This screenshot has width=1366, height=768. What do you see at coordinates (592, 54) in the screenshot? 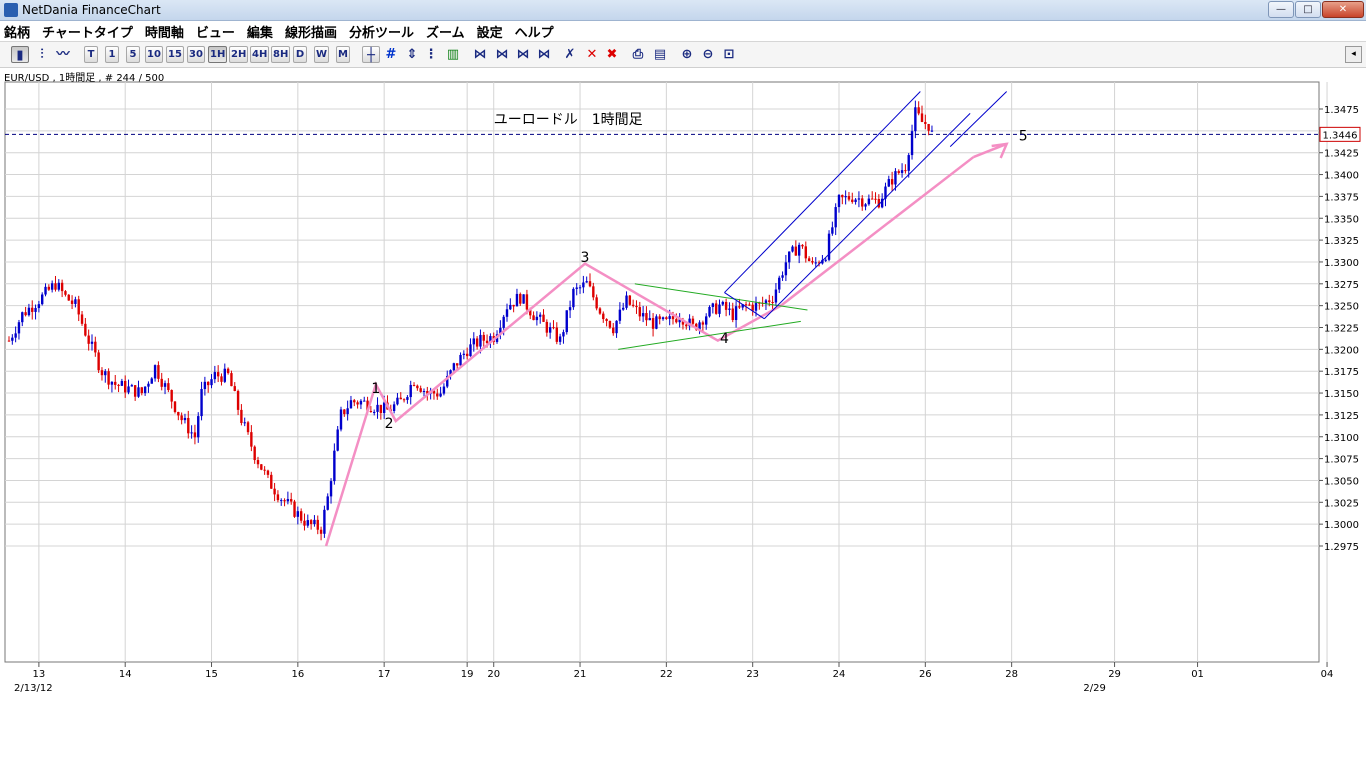
I see `delete-selected-icon: ✕` at bounding box center [592, 54].